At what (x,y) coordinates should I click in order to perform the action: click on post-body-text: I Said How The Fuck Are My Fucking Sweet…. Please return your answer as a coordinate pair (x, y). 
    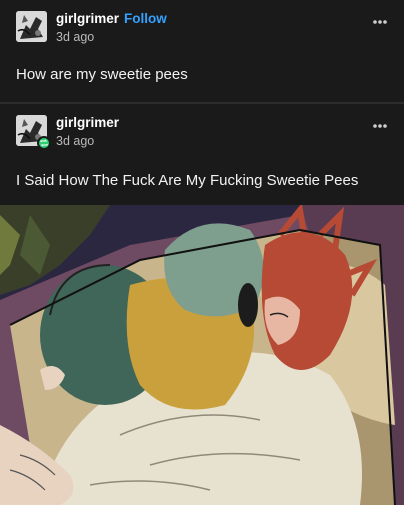
    Looking at the image, I should click on (187, 180).